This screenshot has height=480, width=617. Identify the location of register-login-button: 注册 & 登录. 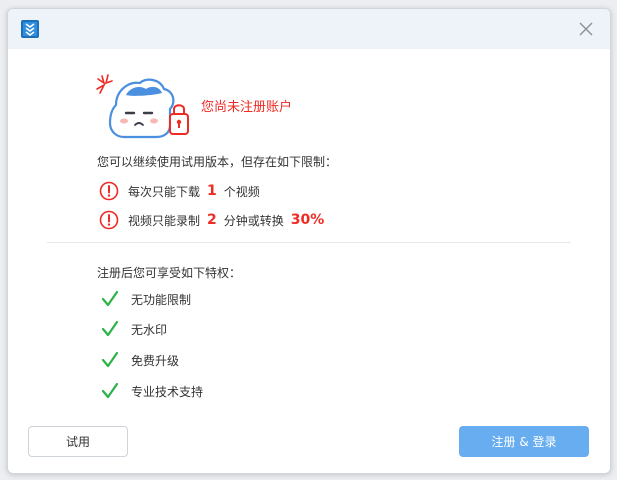
(524, 441).